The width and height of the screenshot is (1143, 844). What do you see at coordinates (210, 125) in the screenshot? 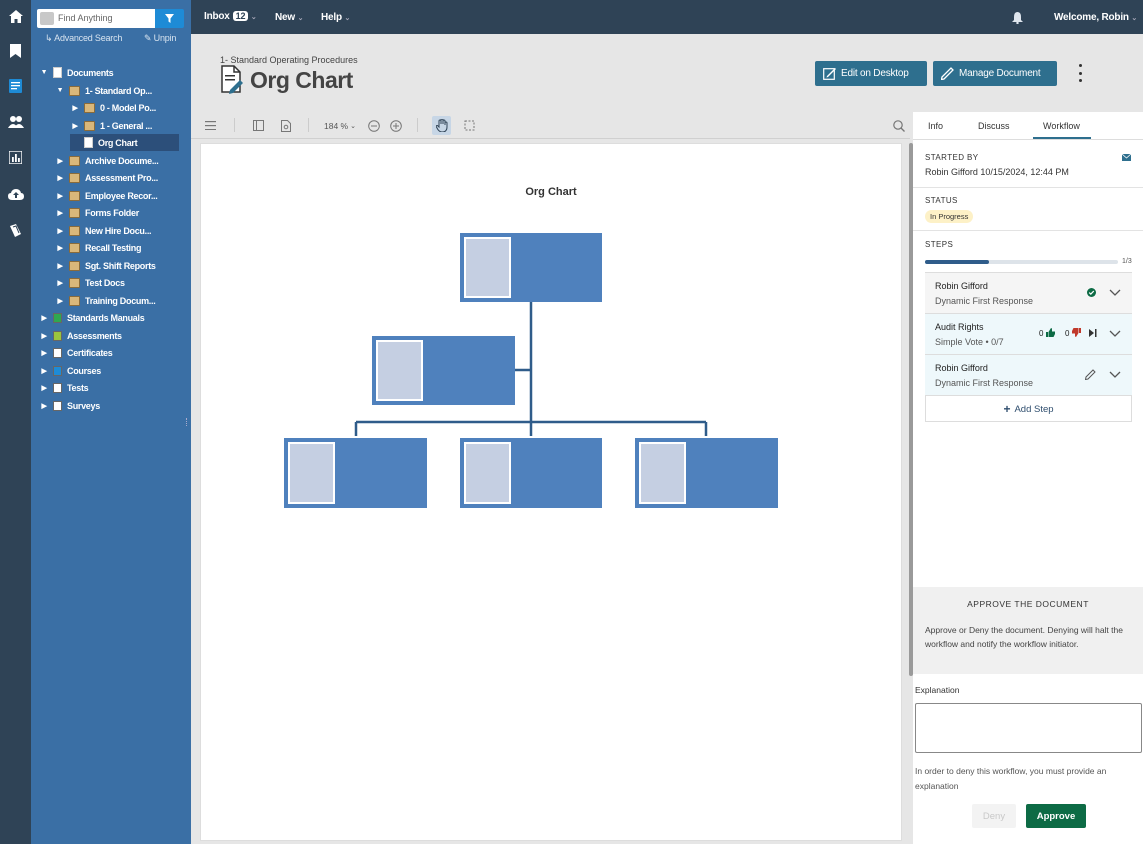
I see `menu-icon` at bounding box center [210, 125].